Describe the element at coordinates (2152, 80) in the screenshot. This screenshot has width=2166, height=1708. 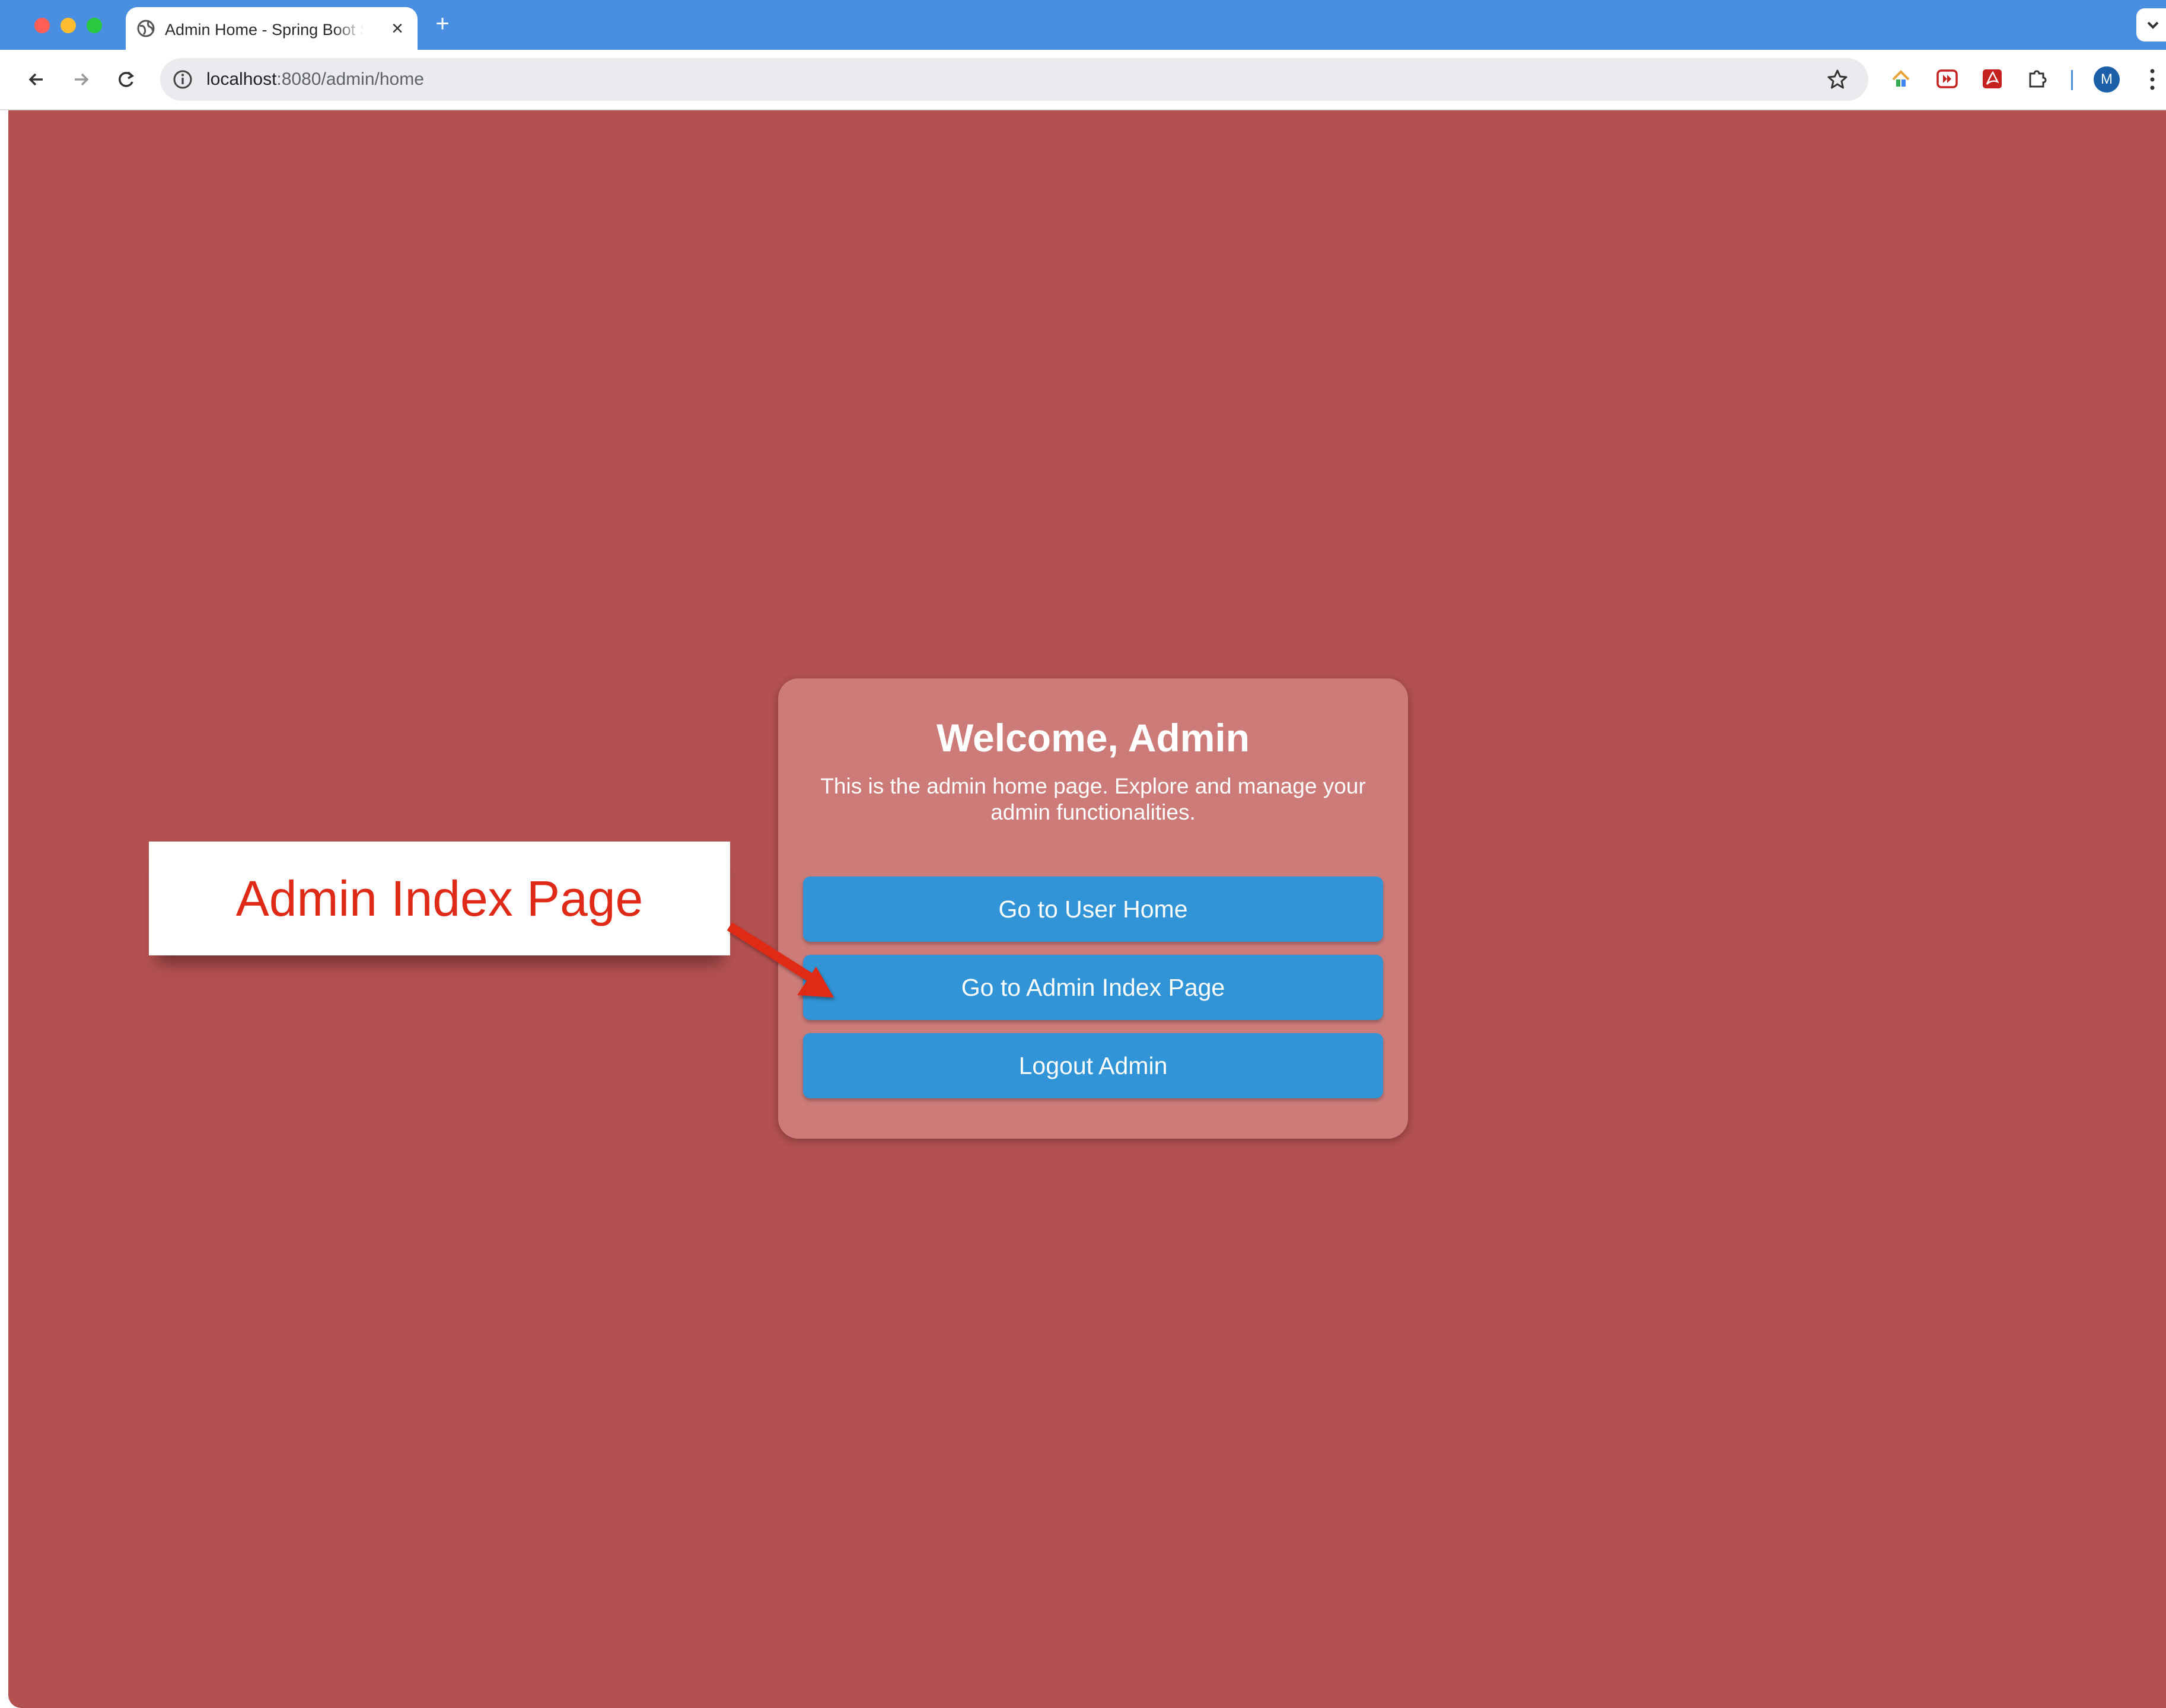
I see `more-menu-icon` at that location.